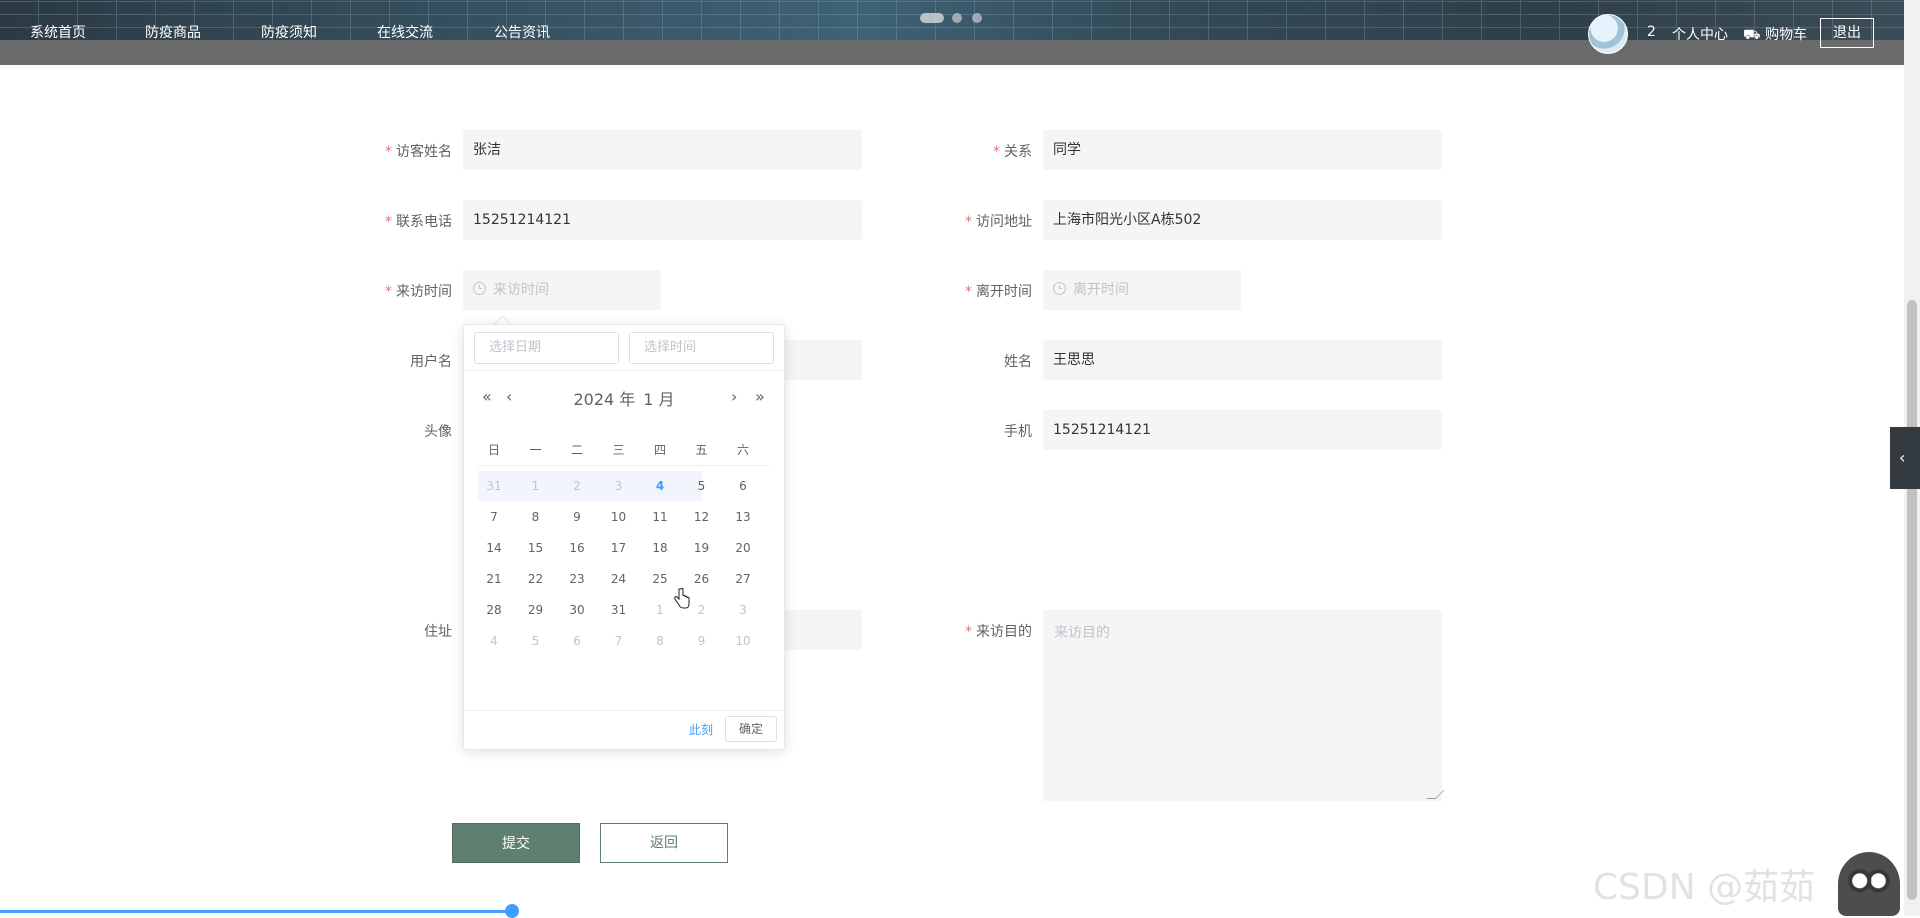  Describe the element at coordinates (536, 548) in the screenshot. I see `calendar-day: 15` at that location.